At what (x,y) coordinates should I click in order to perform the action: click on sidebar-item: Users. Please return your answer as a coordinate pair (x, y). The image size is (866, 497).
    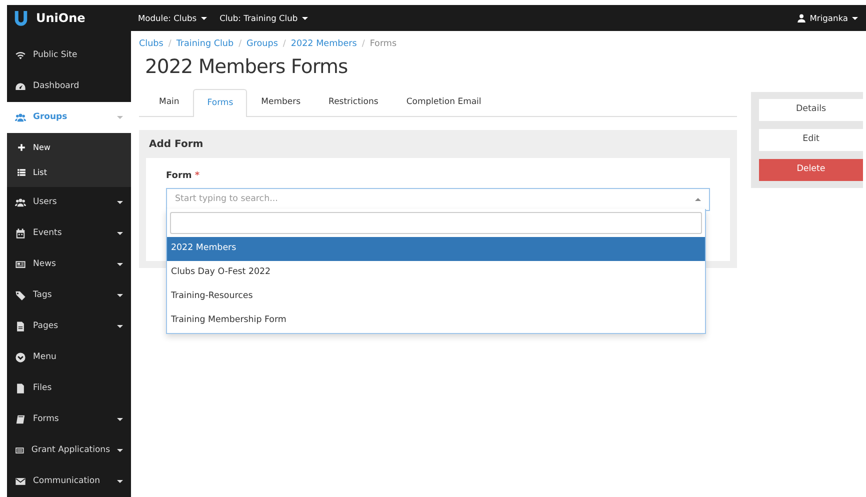
    Looking at the image, I should click on (69, 202).